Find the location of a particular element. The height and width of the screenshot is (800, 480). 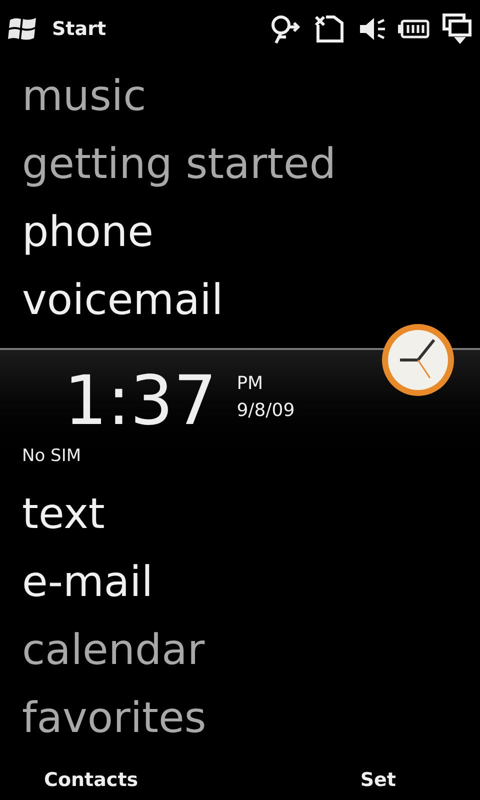

clock-icon is located at coordinates (418, 360).